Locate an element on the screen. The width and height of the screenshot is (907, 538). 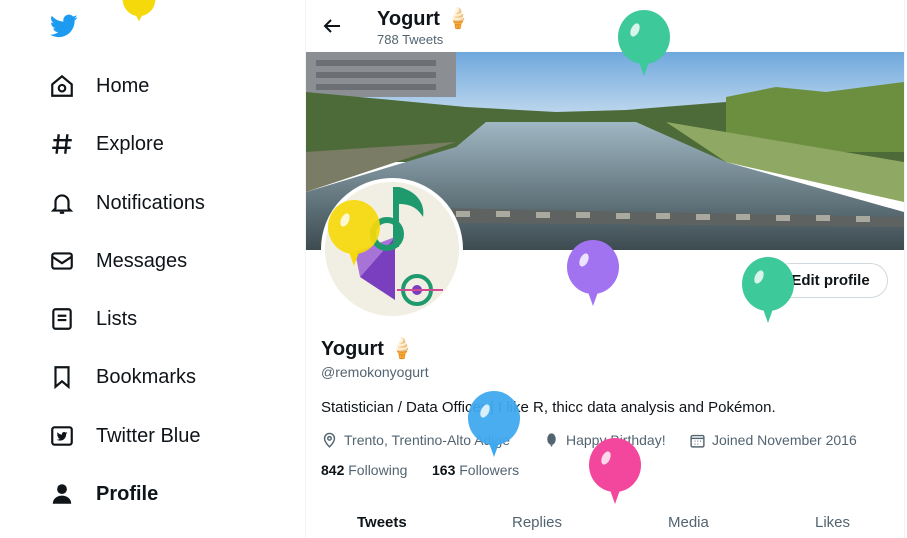
sidebar-item-explore: Explore is located at coordinates (106, 144).